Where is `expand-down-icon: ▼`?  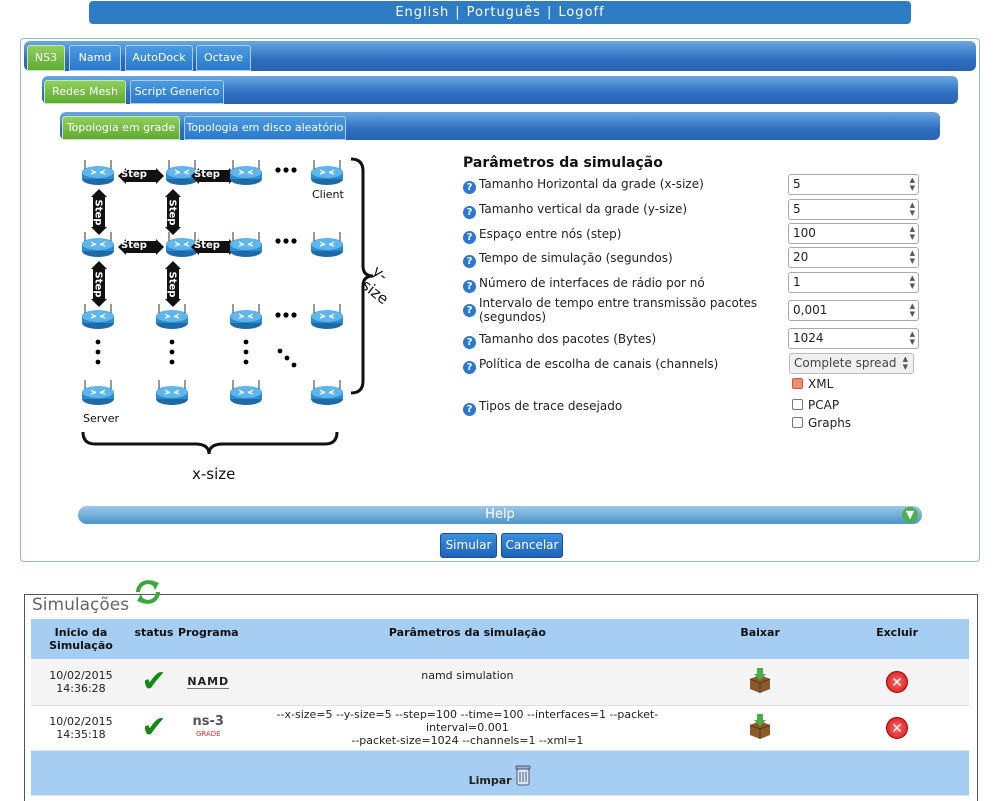
expand-down-icon: ▼ is located at coordinates (910, 515).